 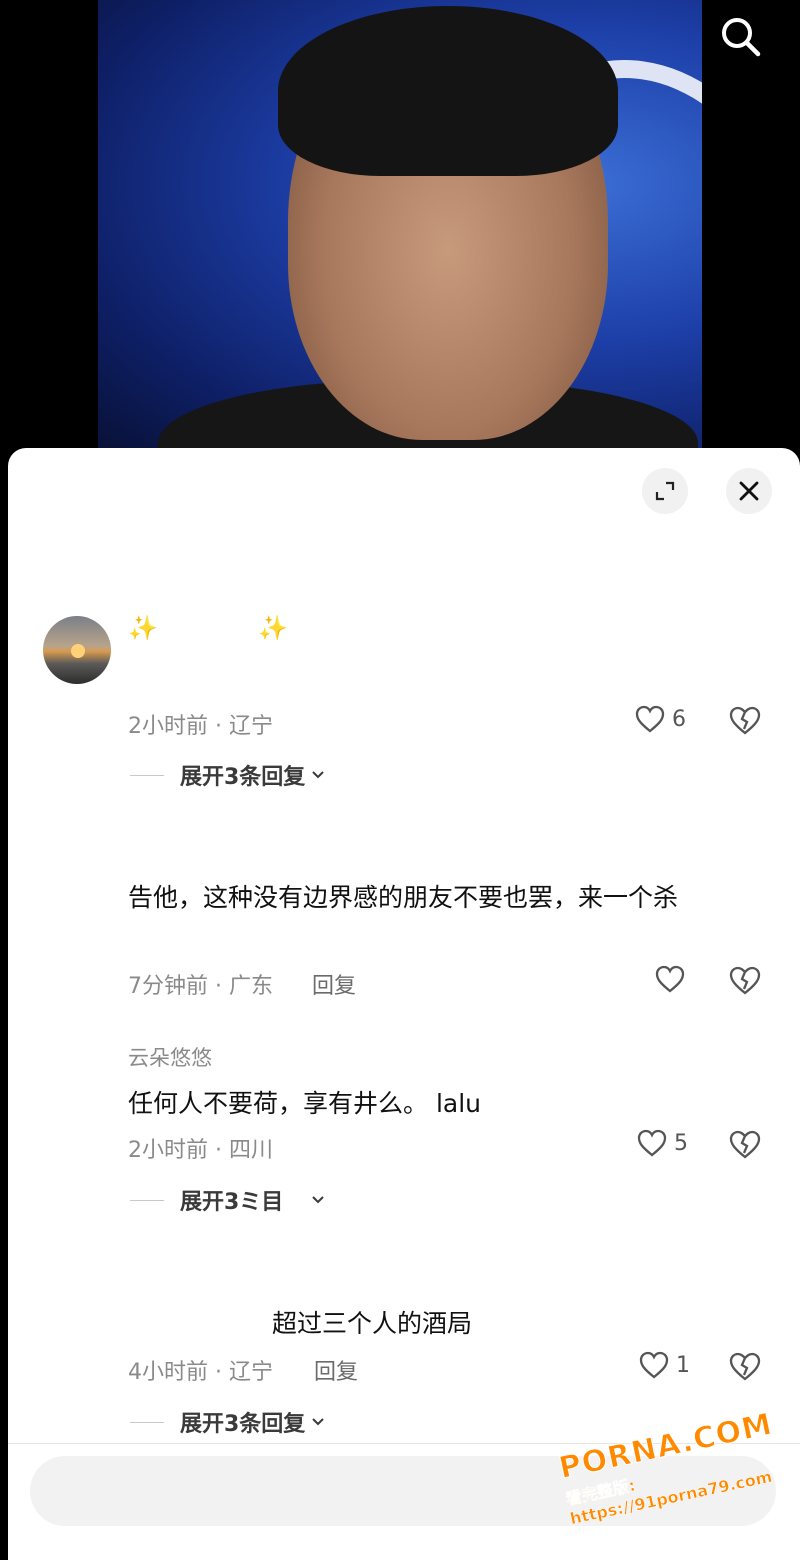 What do you see at coordinates (200, 1150) in the screenshot?
I see `comment-meta: 2小时前 · 四川` at bounding box center [200, 1150].